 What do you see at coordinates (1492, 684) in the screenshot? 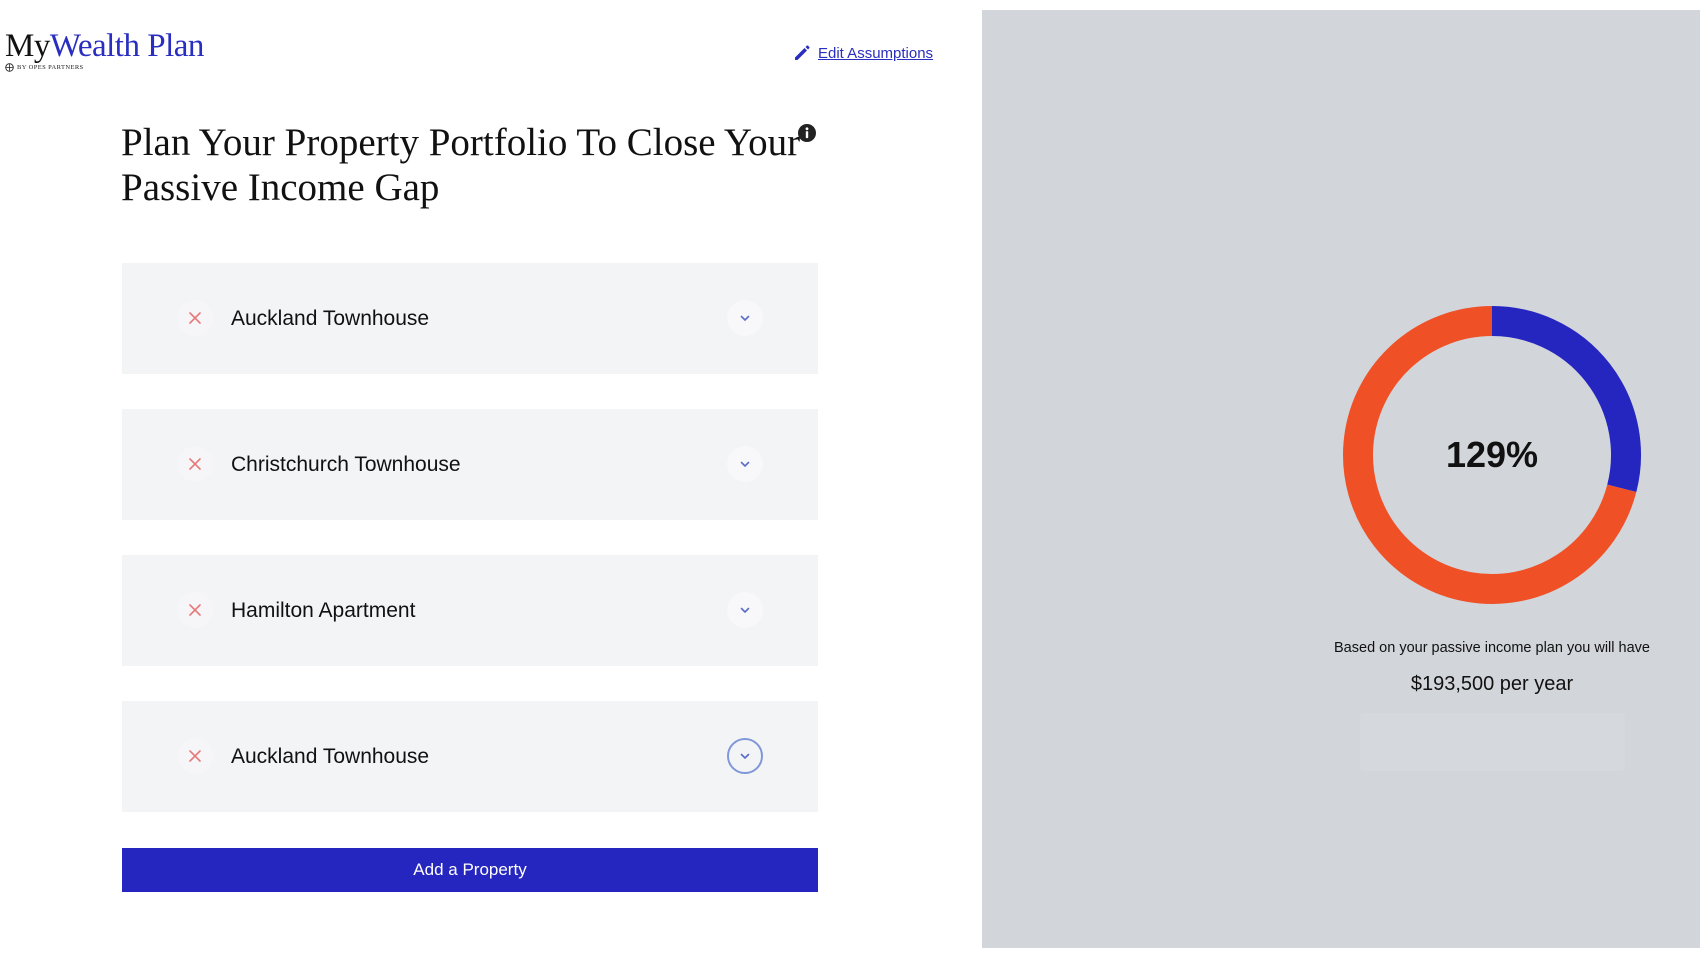
I see `income-amount: $193,500 per year` at bounding box center [1492, 684].